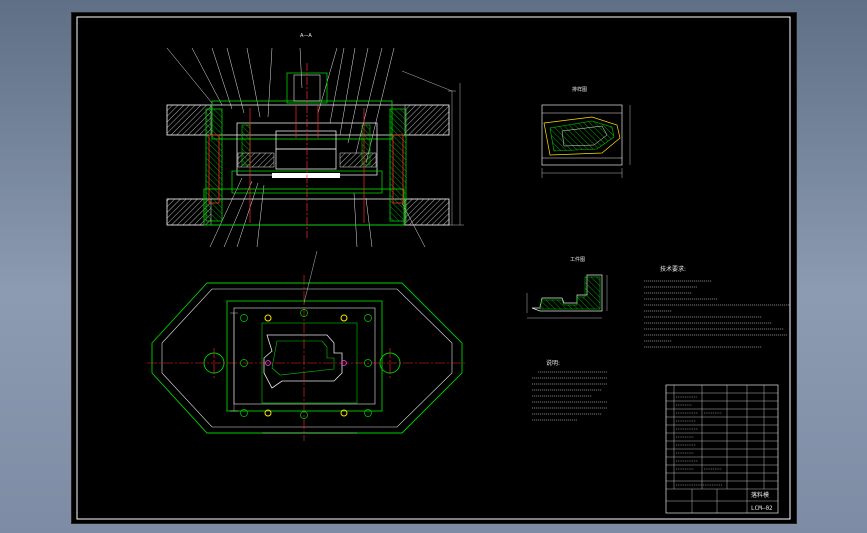  What do you see at coordinates (567, 287) in the screenshot?
I see `workpiece-view: 工件图` at bounding box center [567, 287].